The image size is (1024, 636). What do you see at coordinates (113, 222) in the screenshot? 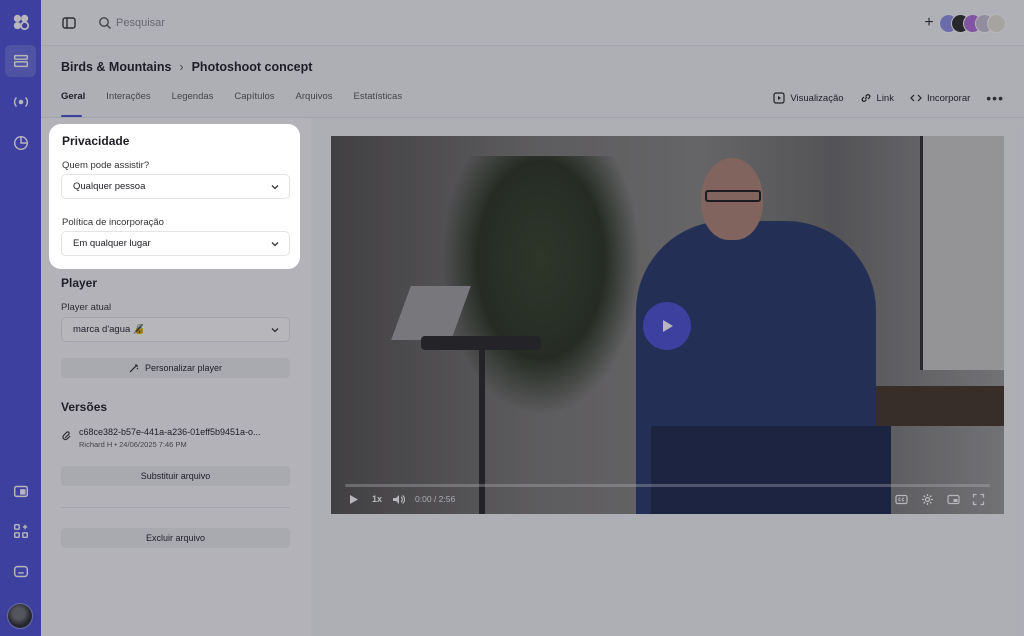
I see `embed-policy-label: Política de incorporação` at bounding box center [113, 222].